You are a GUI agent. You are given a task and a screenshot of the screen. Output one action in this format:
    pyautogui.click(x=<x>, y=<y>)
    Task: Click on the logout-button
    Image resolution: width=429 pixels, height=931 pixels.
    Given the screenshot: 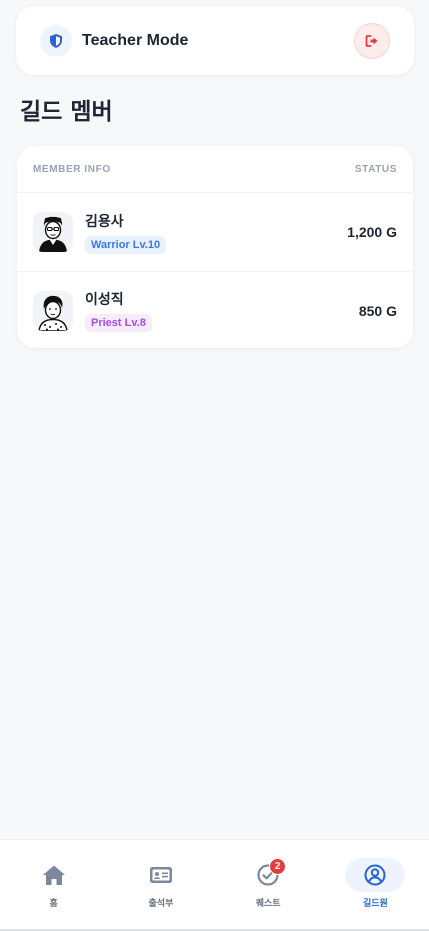 What is the action you would take?
    pyautogui.click(x=372, y=40)
    